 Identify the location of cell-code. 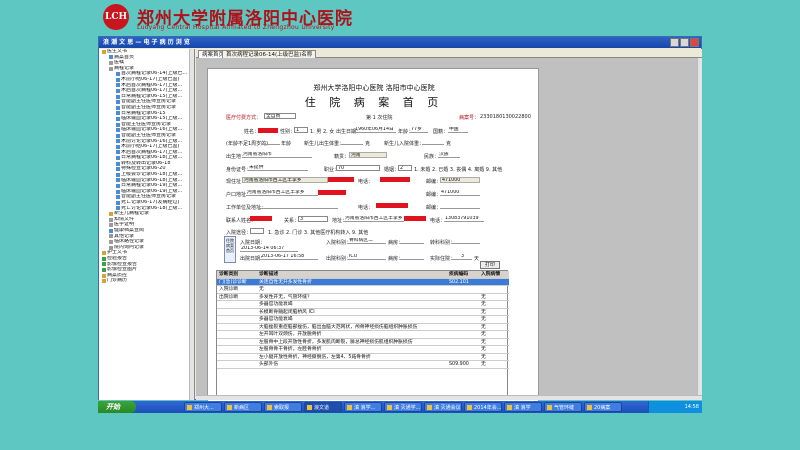
(463, 349).